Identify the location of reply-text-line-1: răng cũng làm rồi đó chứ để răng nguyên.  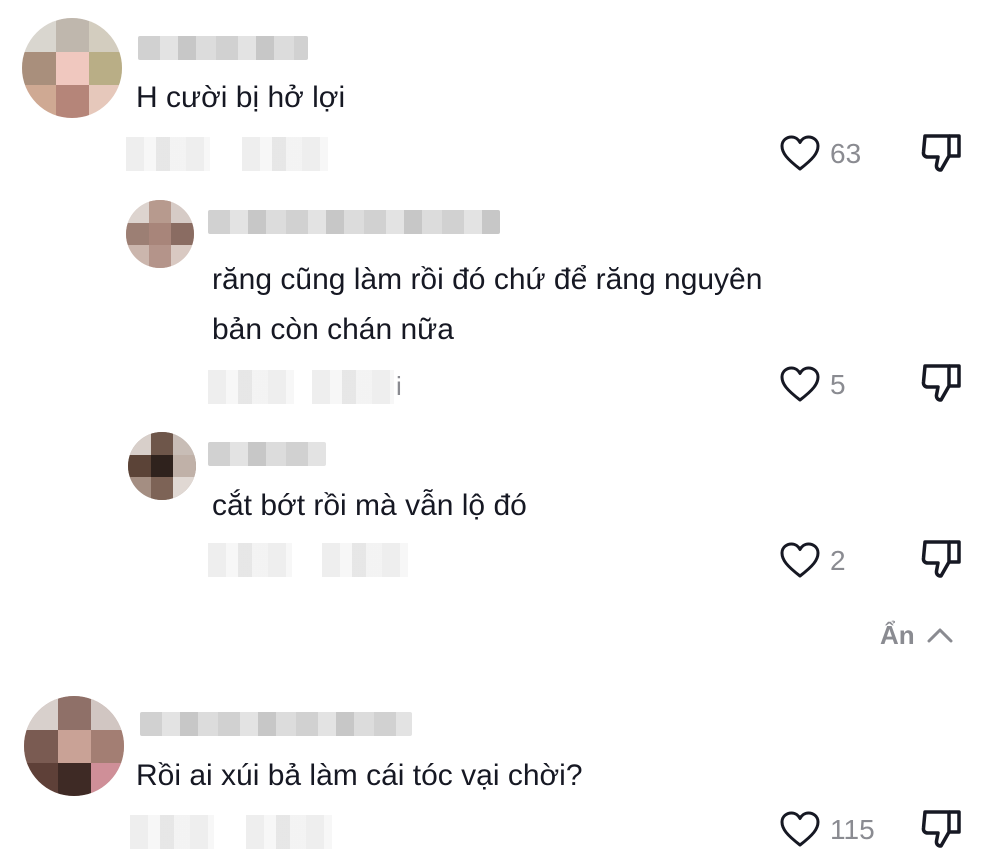
(487, 279).